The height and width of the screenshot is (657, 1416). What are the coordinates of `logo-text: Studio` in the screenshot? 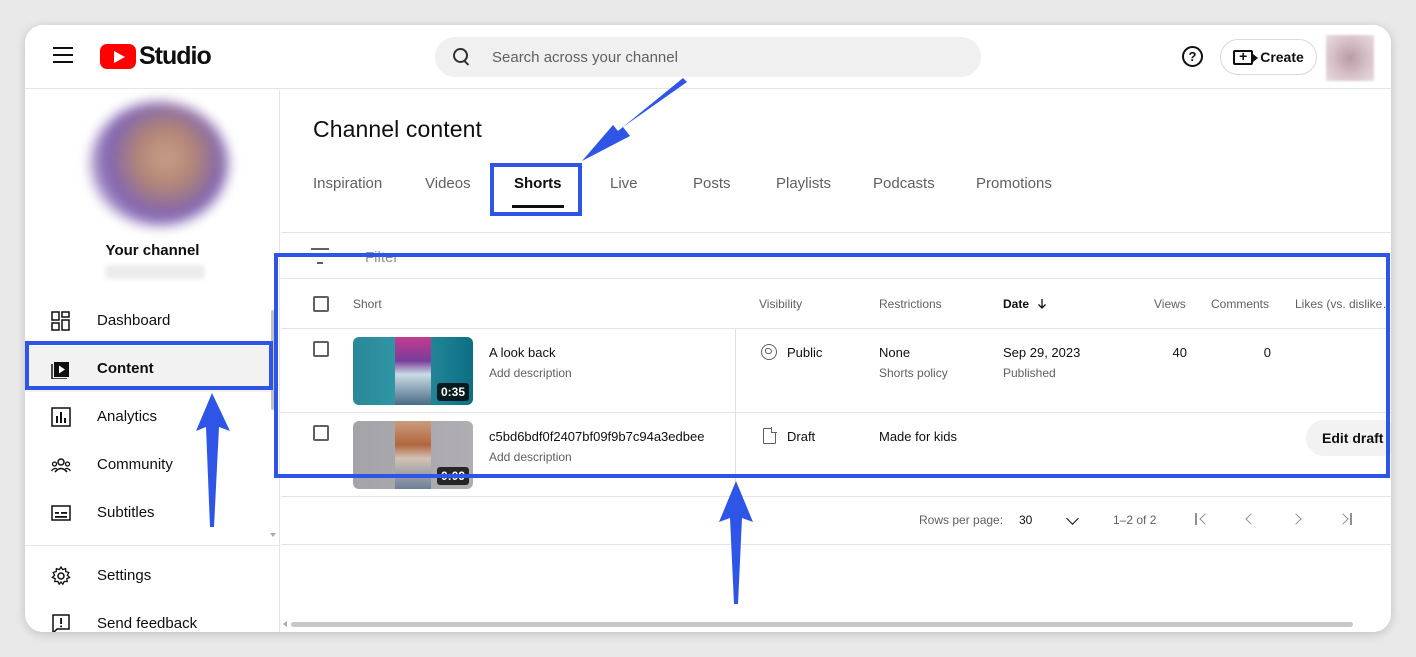 It's located at (175, 55).